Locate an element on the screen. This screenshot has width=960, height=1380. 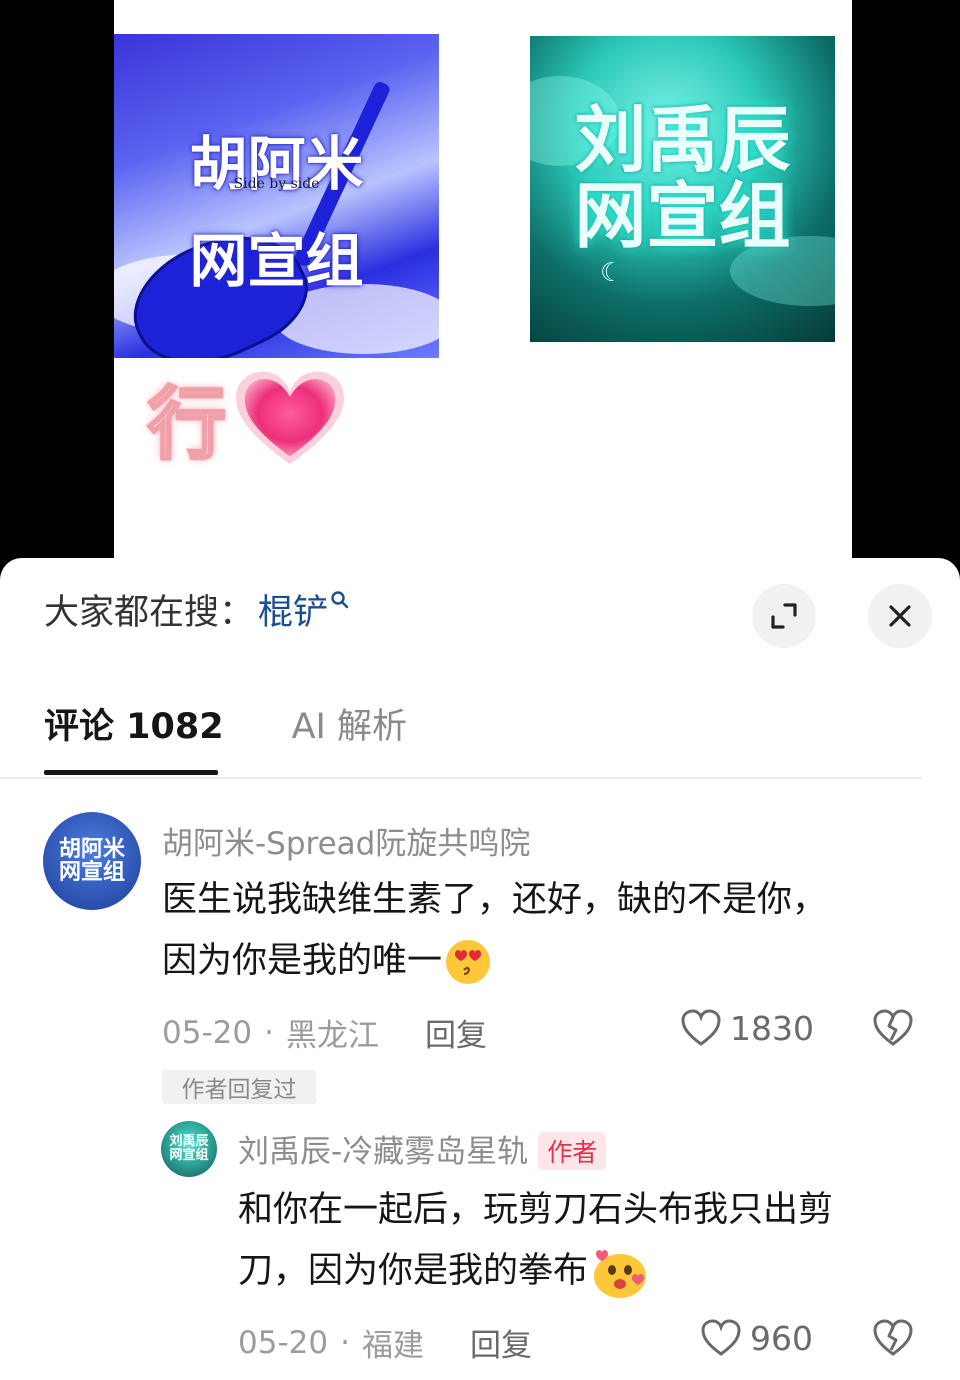
cover-subtitle: Side by side is located at coordinates (276, 184).